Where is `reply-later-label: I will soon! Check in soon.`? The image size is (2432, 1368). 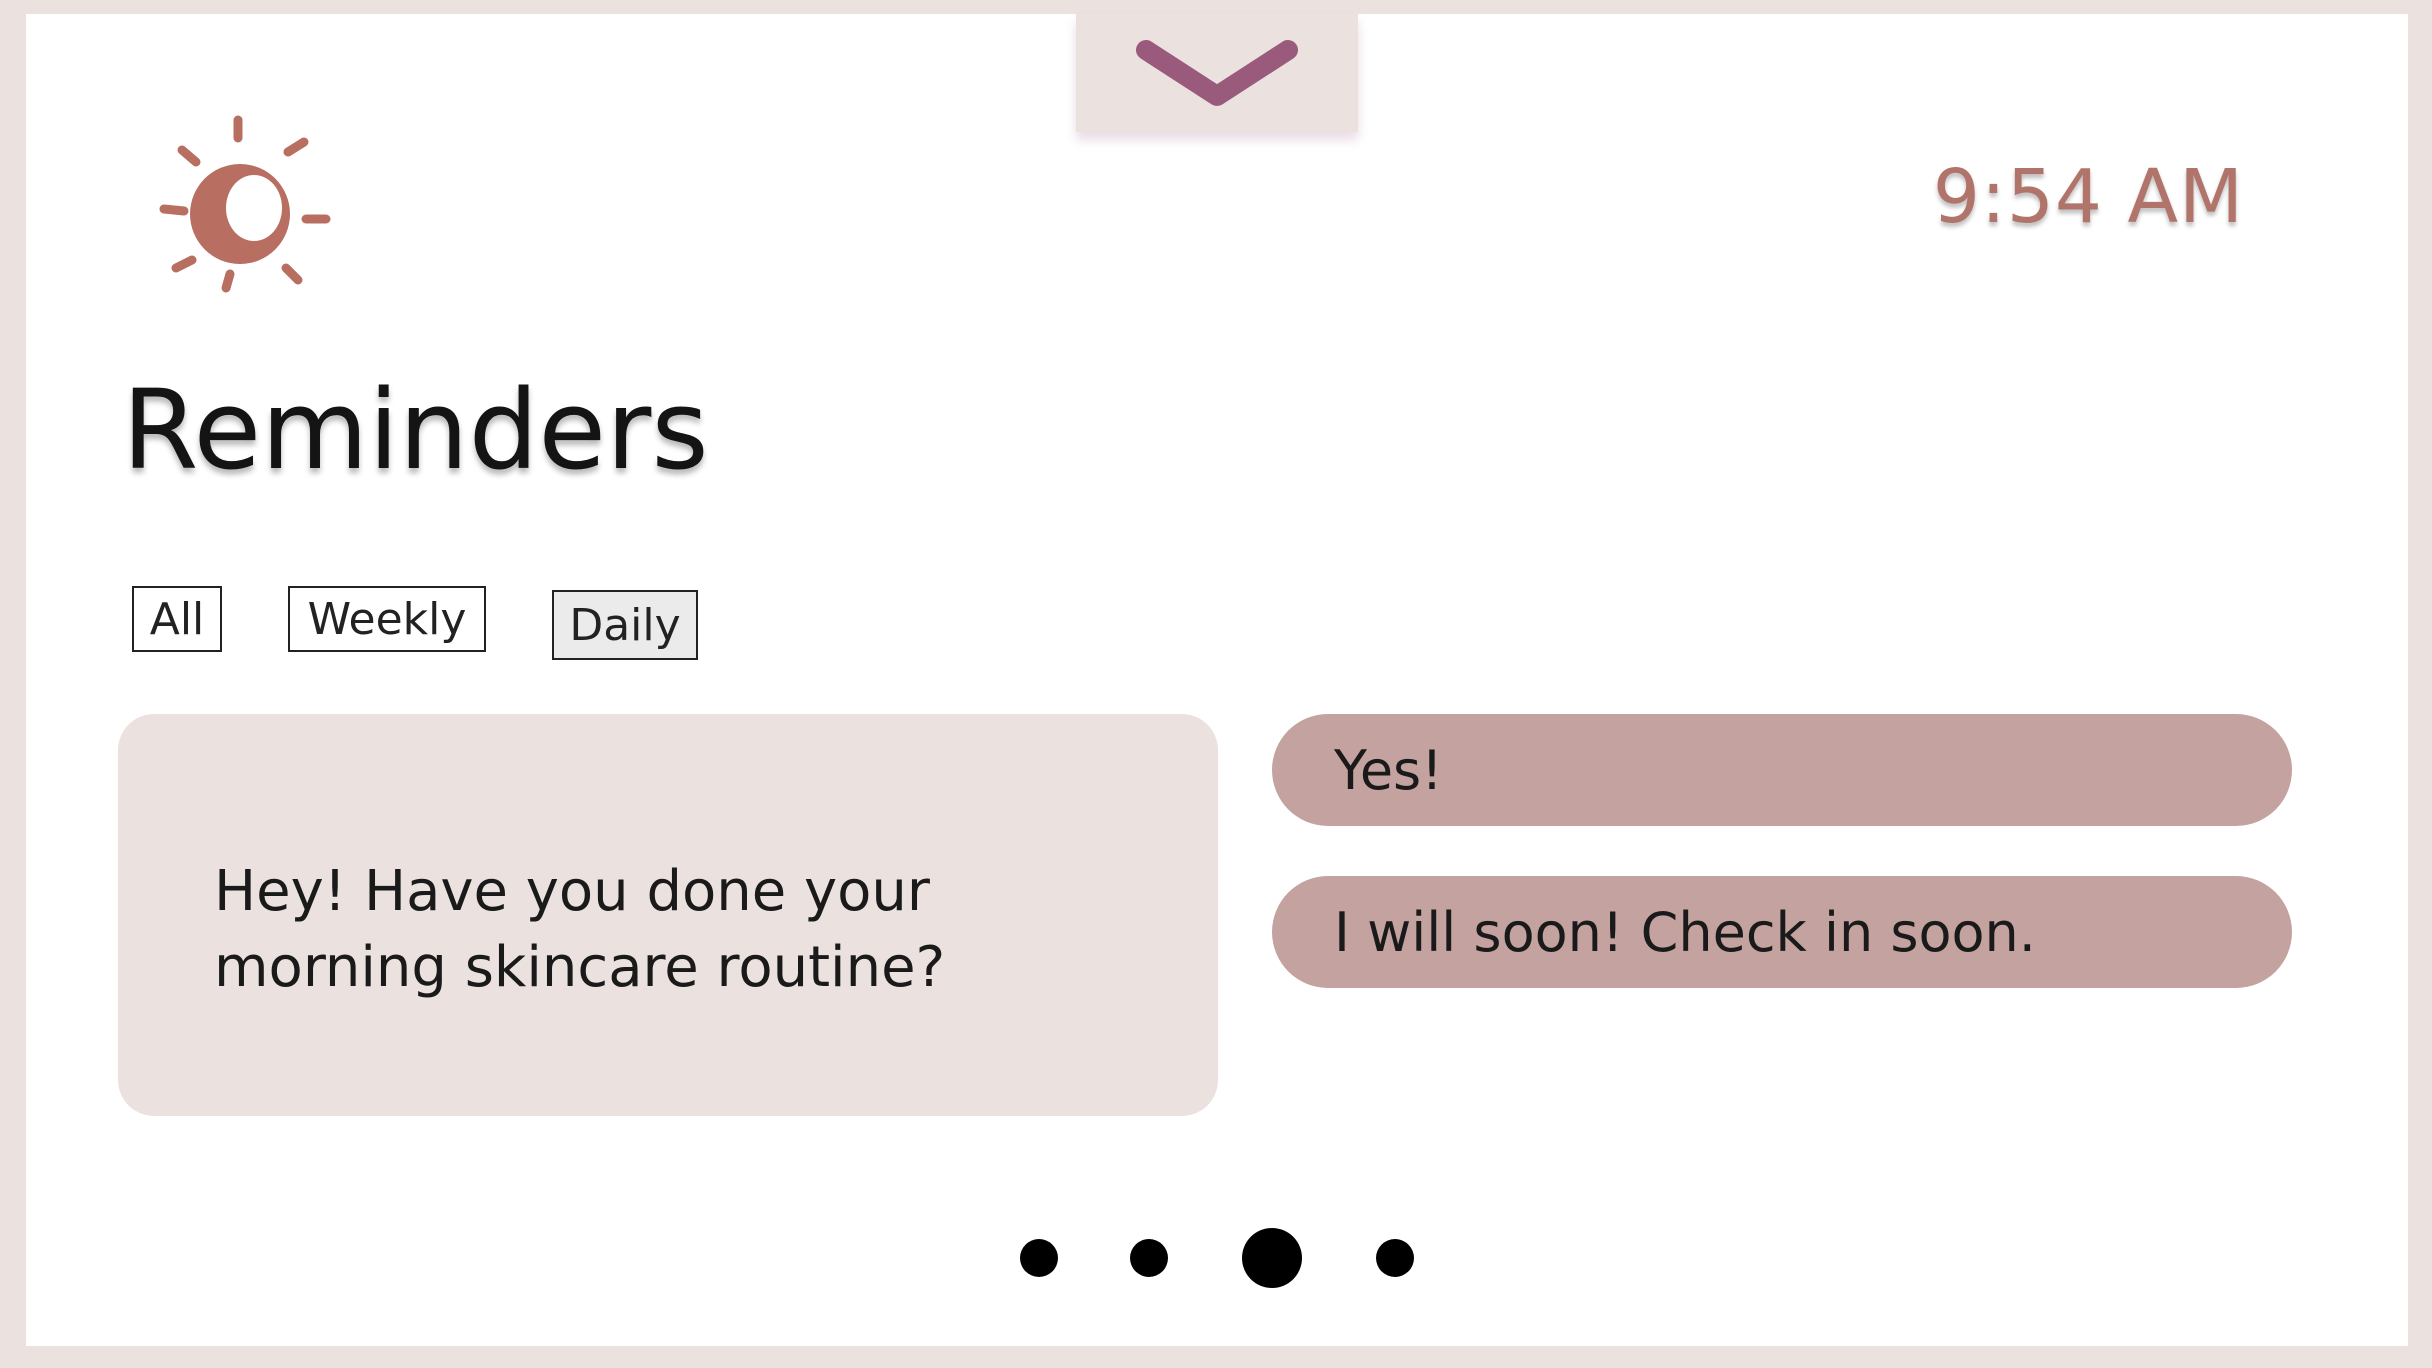 reply-later-label: I will soon! Check in soon. is located at coordinates (1685, 932).